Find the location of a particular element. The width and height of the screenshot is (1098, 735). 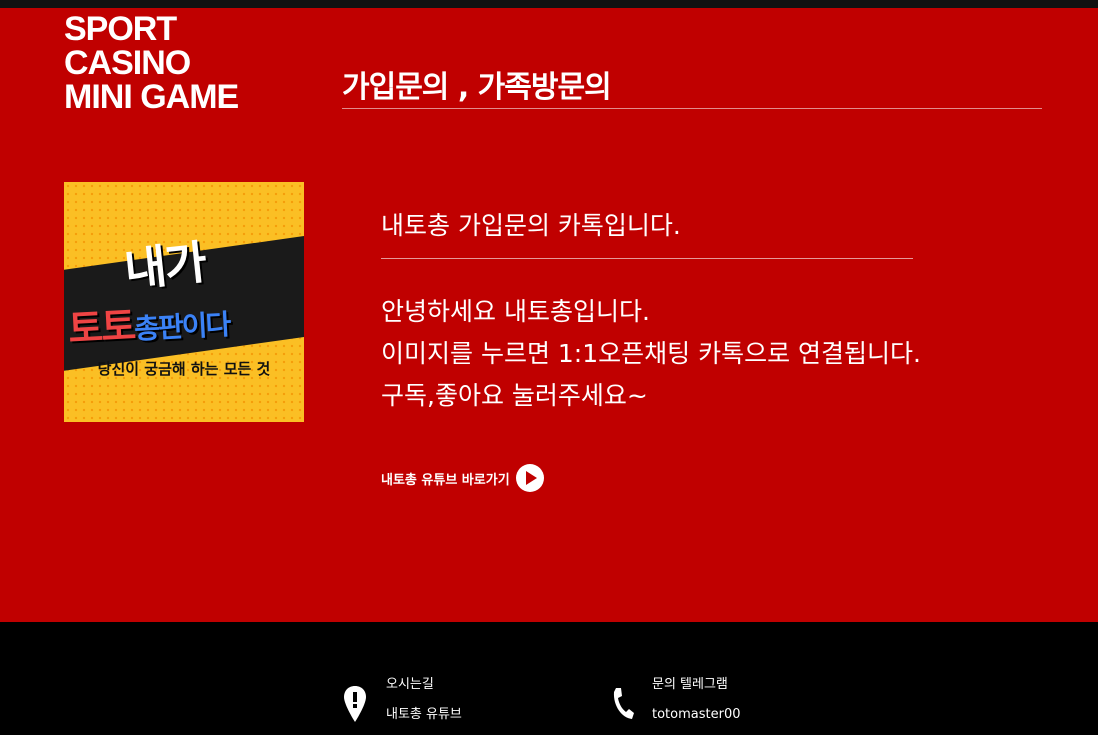

body-line: 구독,좋아요 눌러주세요~ is located at coordinates (514, 395).